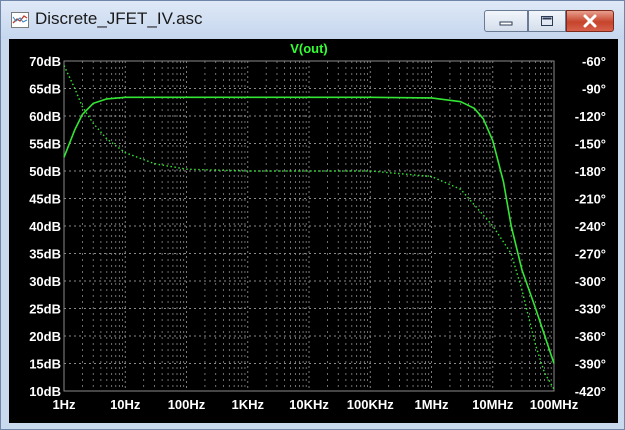 The image size is (625, 430). I want to click on y-right-tick-label: -300°, so click(590, 281).